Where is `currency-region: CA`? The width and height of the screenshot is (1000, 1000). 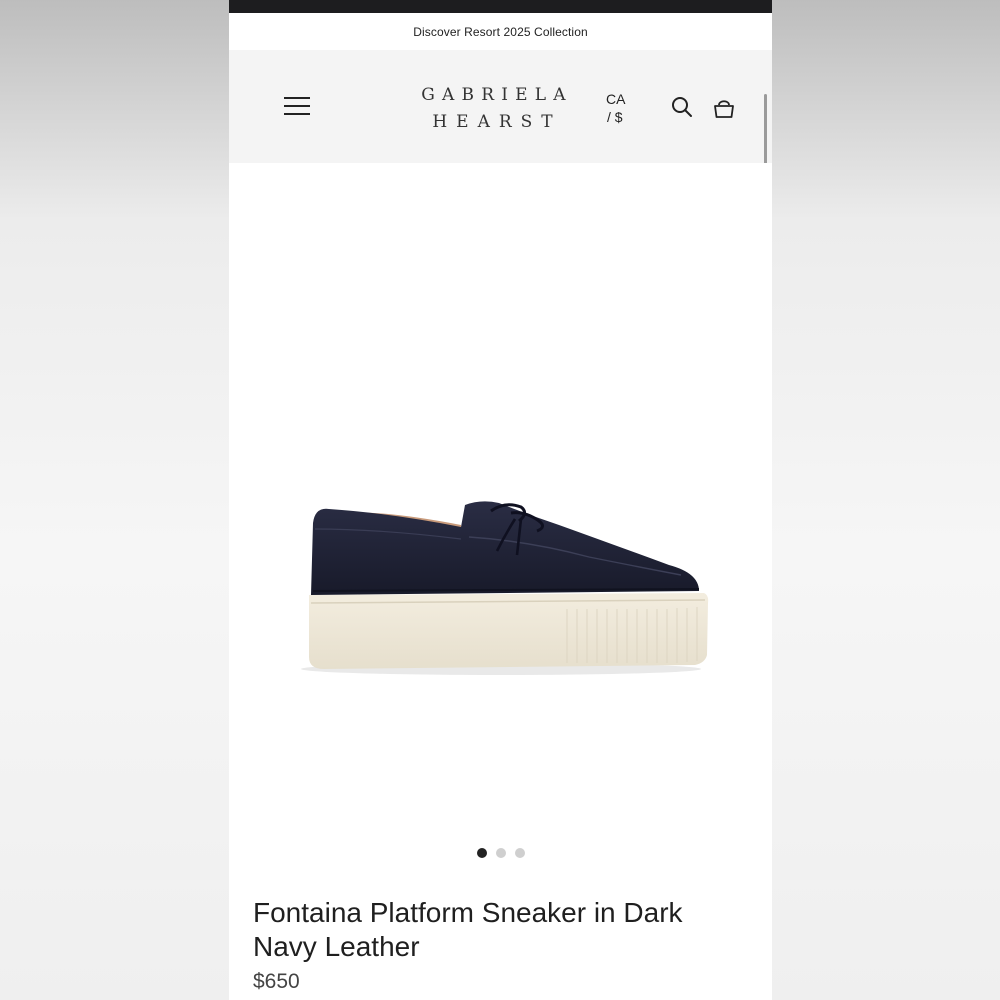 currency-region: CA is located at coordinates (616, 99).